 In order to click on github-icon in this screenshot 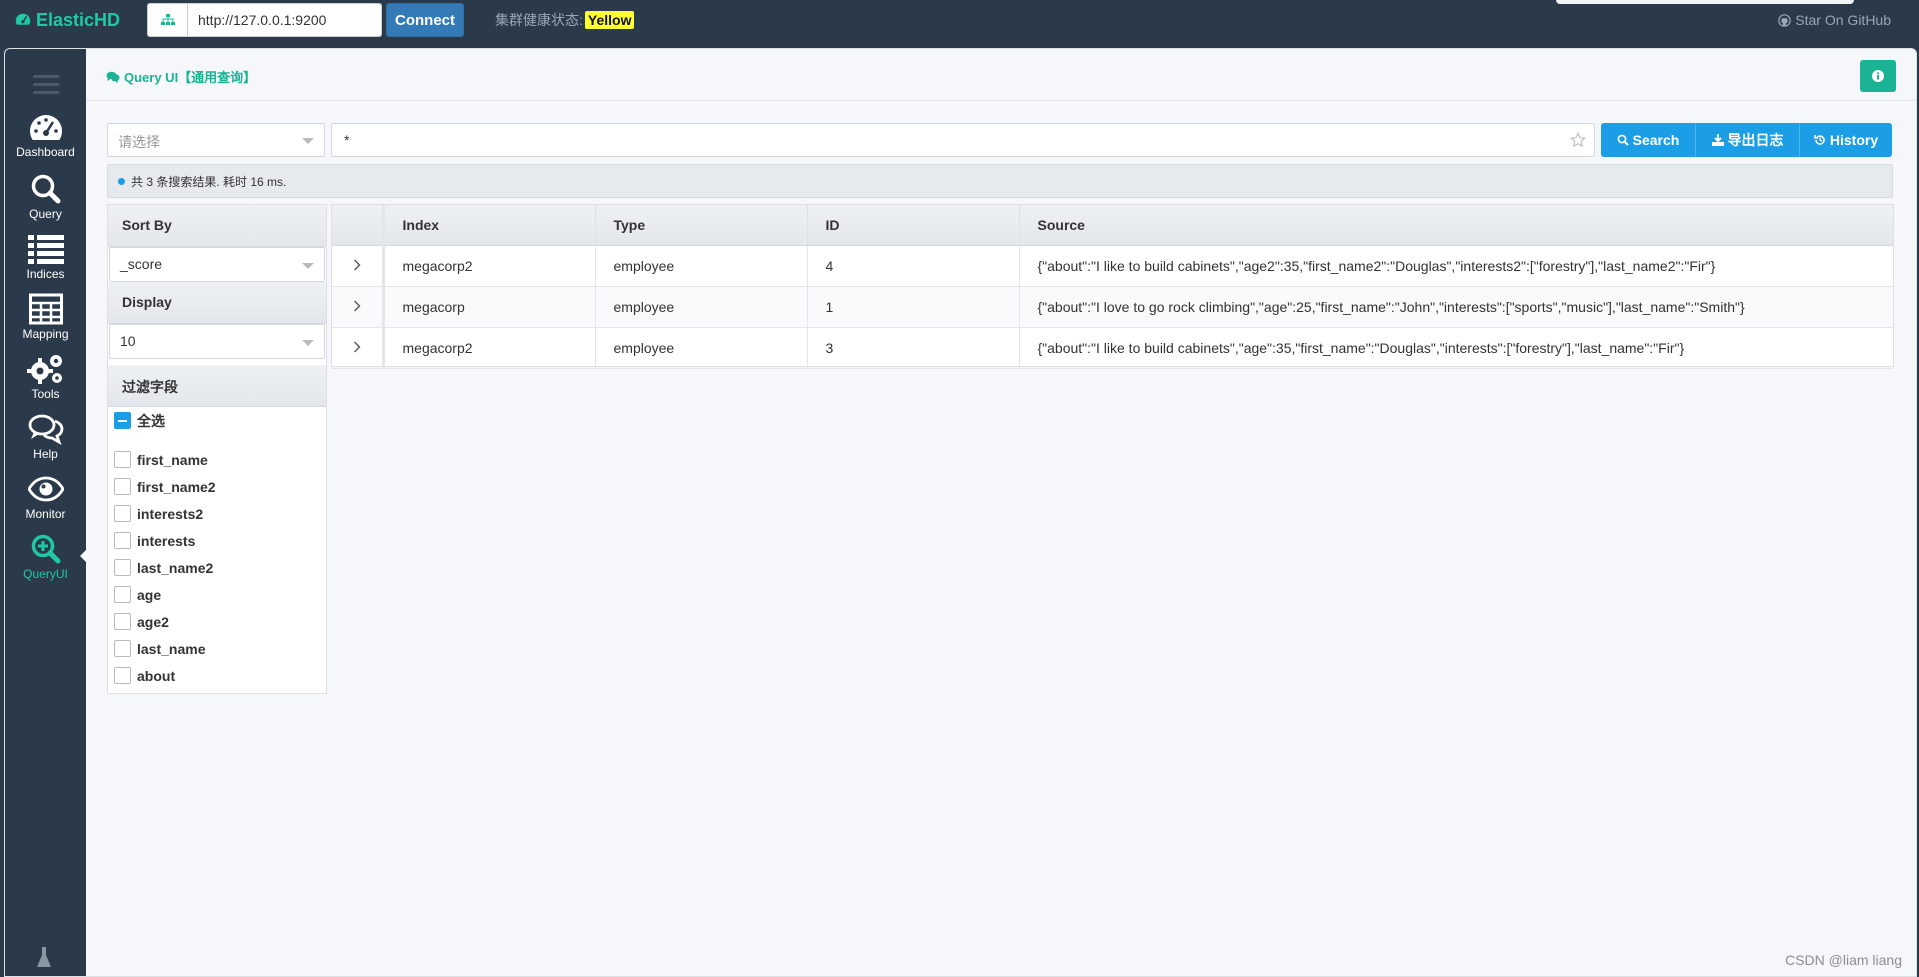, I will do `click(1785, 20)`.